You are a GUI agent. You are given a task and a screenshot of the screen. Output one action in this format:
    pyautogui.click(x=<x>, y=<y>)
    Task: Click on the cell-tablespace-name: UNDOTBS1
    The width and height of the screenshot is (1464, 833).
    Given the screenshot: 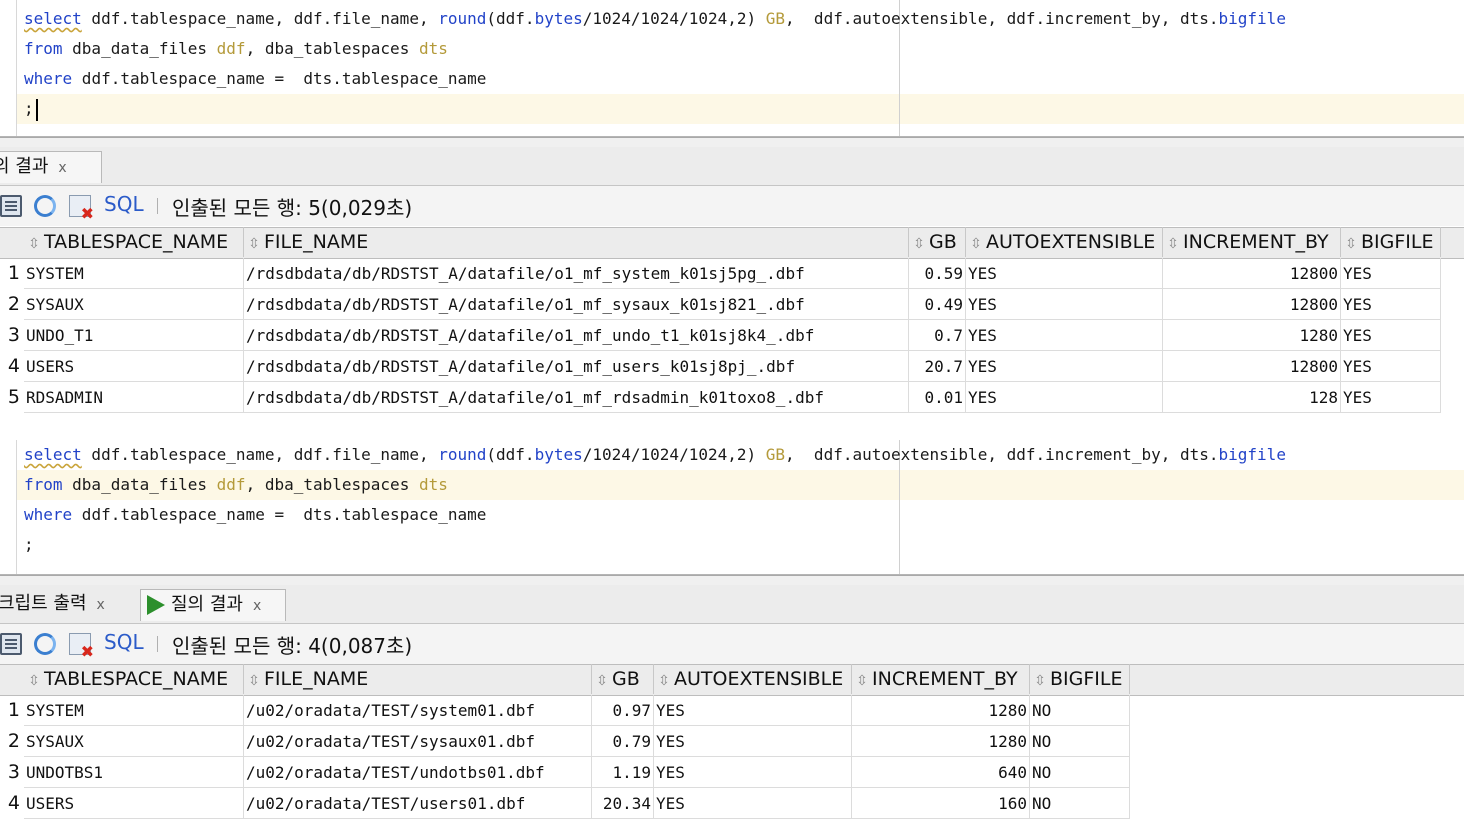 What is the action you would take?
    pyautogui.click(x=134, y=772)
    